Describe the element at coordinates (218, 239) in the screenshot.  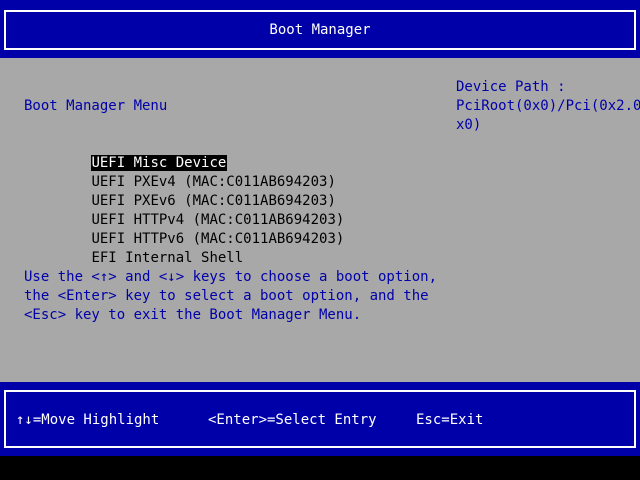
I see `boot-option-label: UEFI HTTPv6 (MAC:C011AB694203)` at that location.